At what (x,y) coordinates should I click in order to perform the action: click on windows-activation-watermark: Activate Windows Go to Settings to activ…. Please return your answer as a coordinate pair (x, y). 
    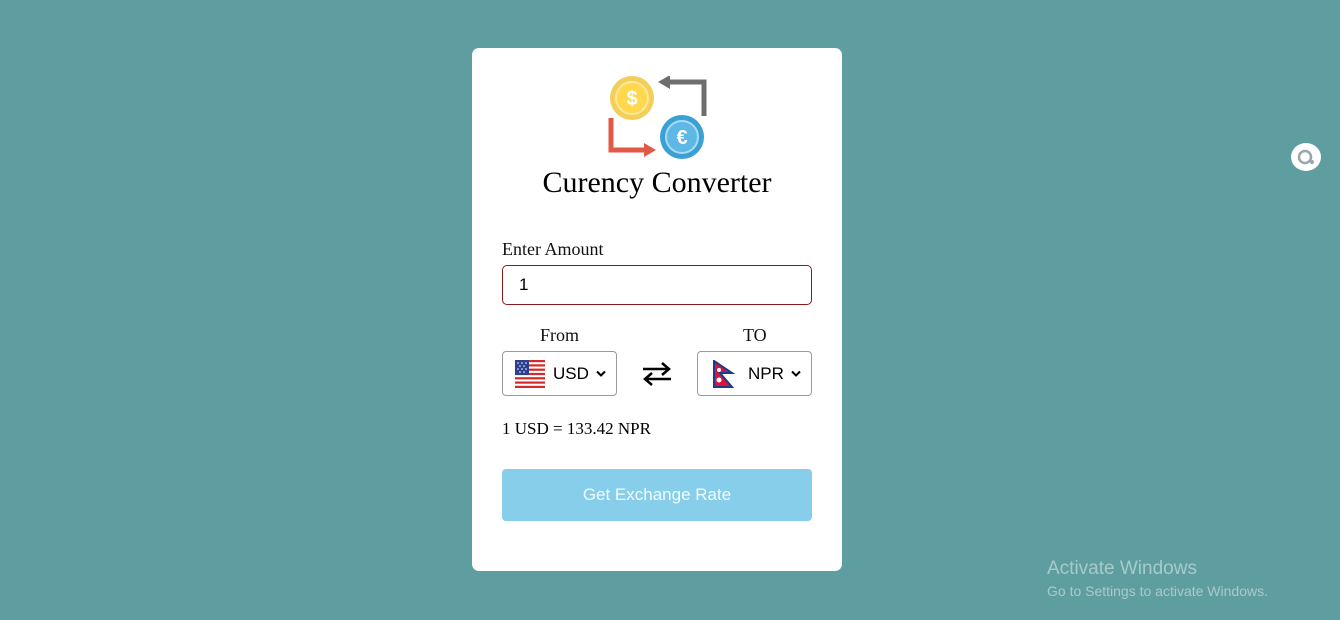
    Looking at the image, I should click on (1157, 578).